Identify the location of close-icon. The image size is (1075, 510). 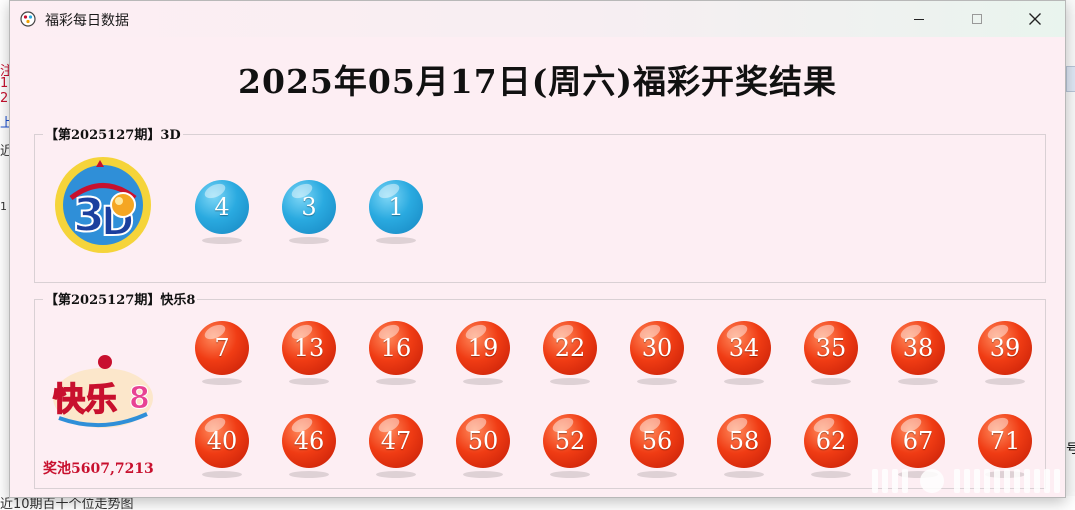
(1035, 19).